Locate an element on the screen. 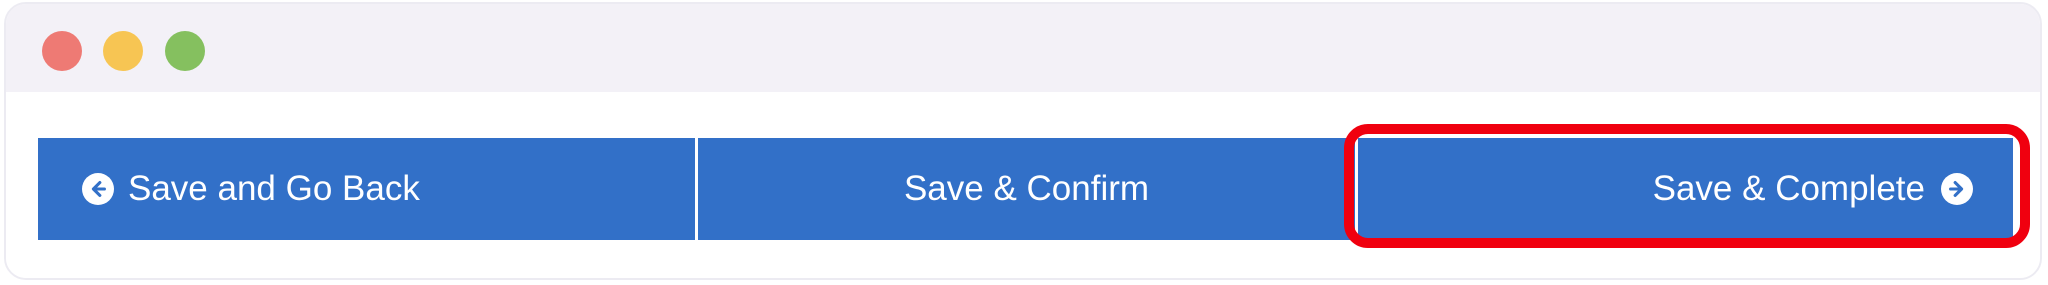 This screenshot has width=2048, height=285. save-and-confirm-label: Save & Confirm is located at coordinates (1026, 188).